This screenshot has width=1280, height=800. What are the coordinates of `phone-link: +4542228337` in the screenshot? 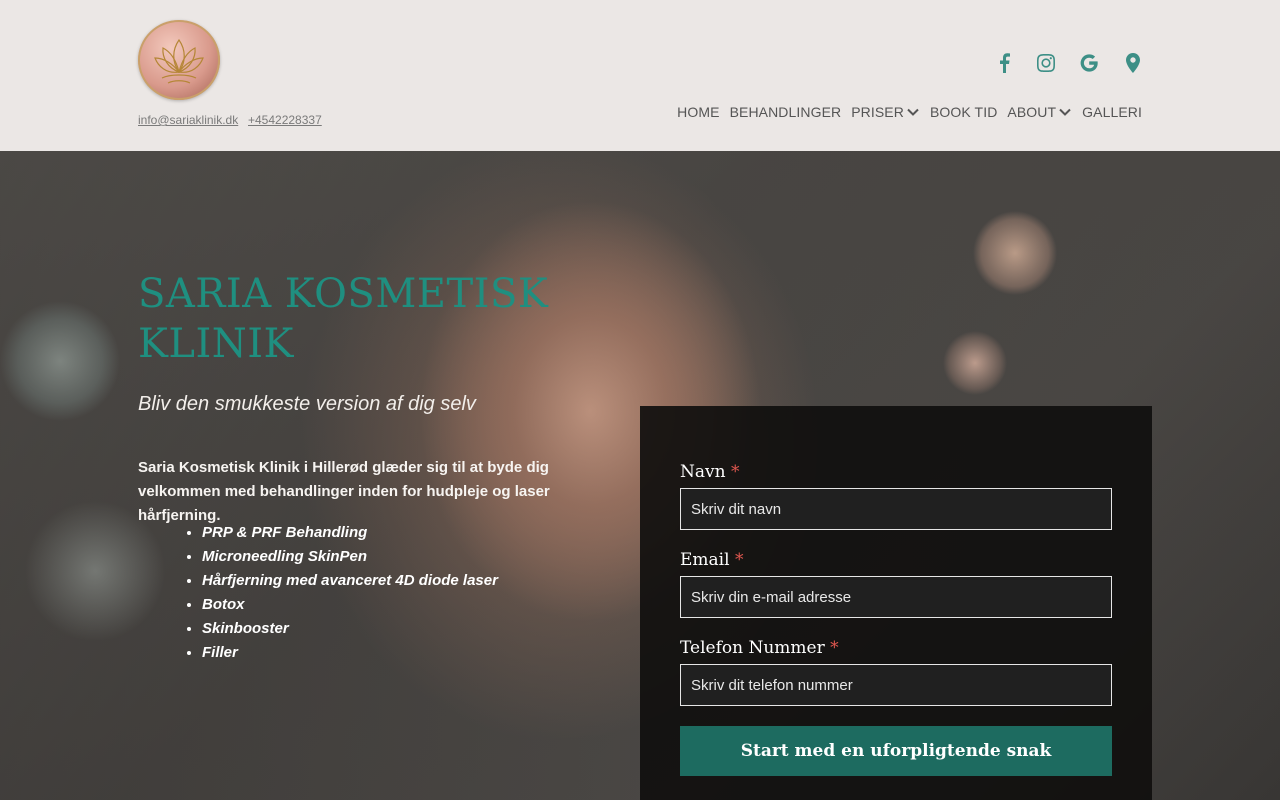 It's located at (285, 120).